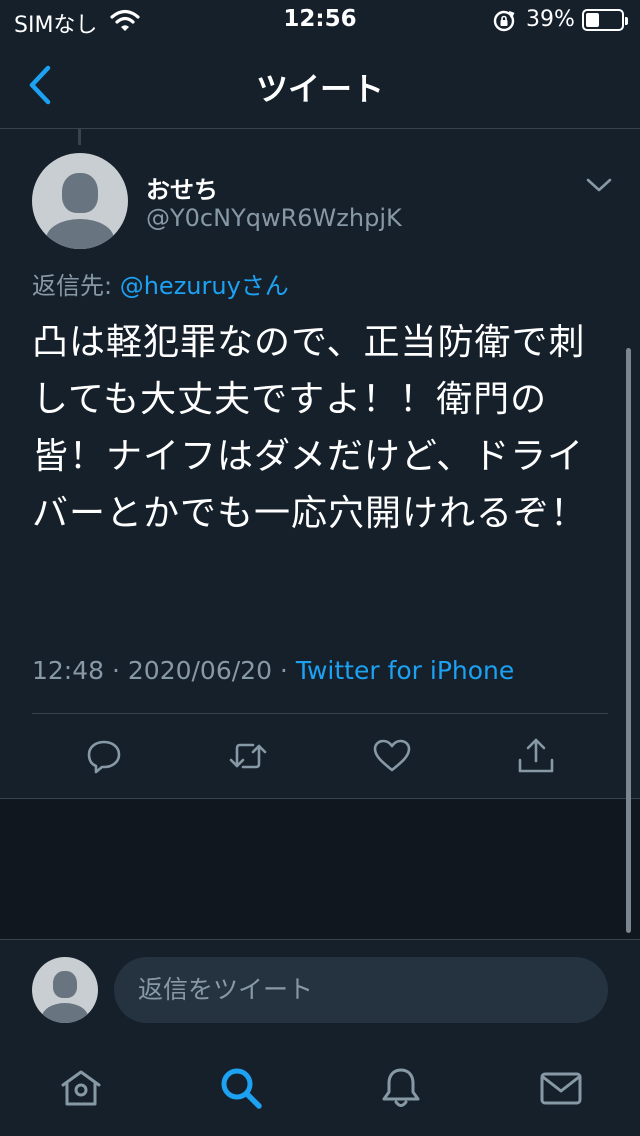 This screenshot has height=1136, width=640. I want to click on tweet-date: 2020/06/20, so click(199, 670).